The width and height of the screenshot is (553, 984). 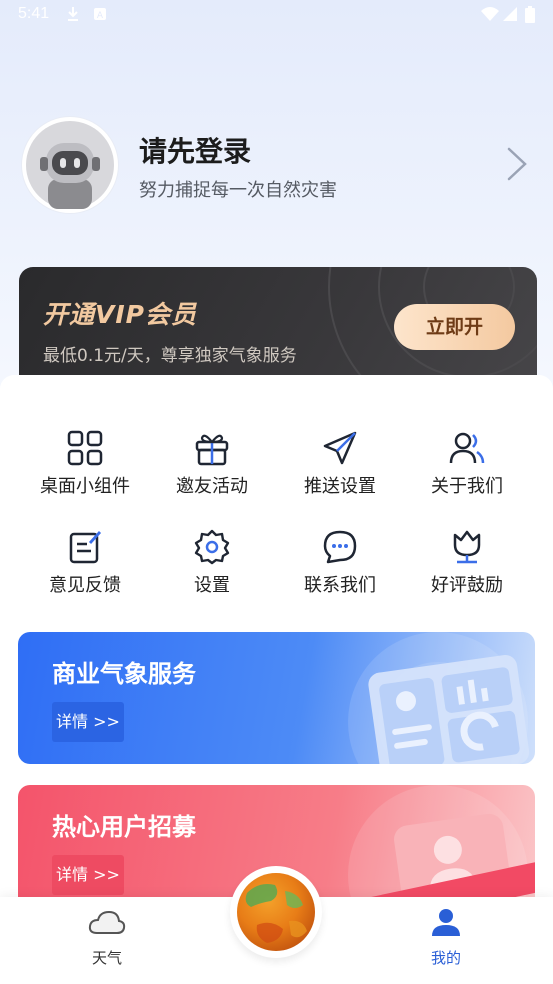 I want to click on avatar, so click(x=70, y=165).